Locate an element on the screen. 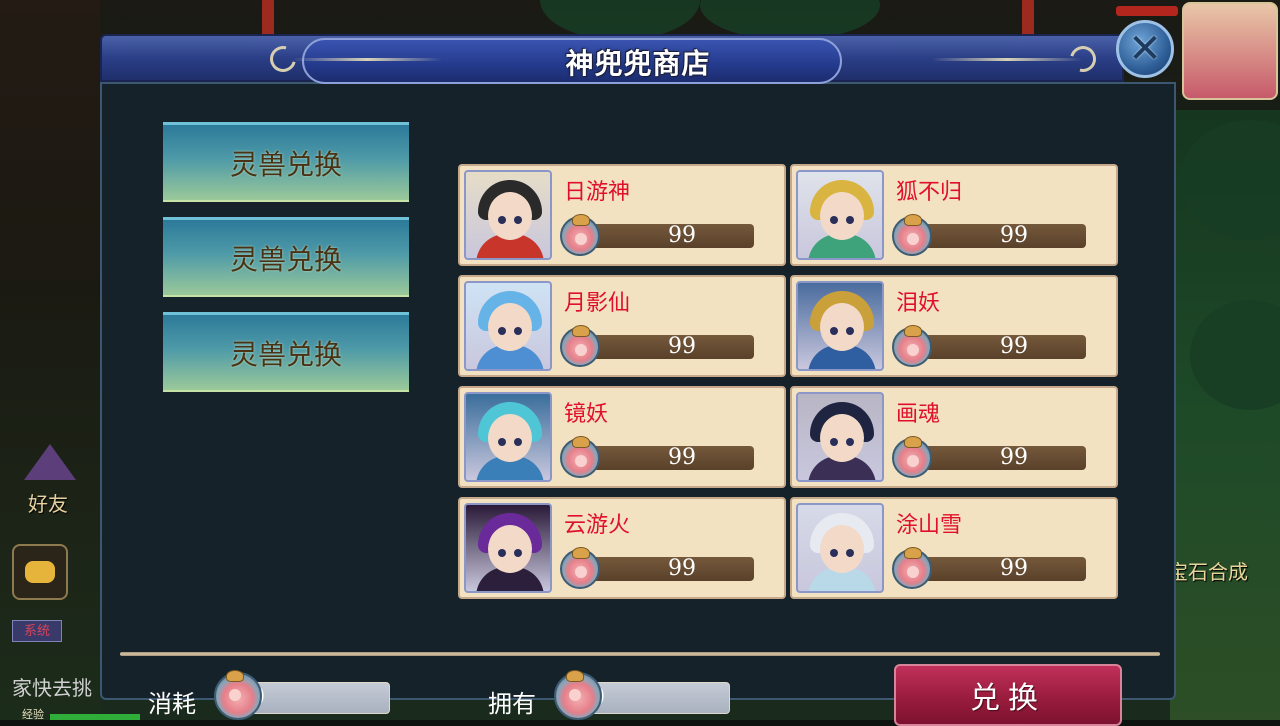 This screenshot has width=1280, height=726. exp-bar is located at coordinates (95, 717).